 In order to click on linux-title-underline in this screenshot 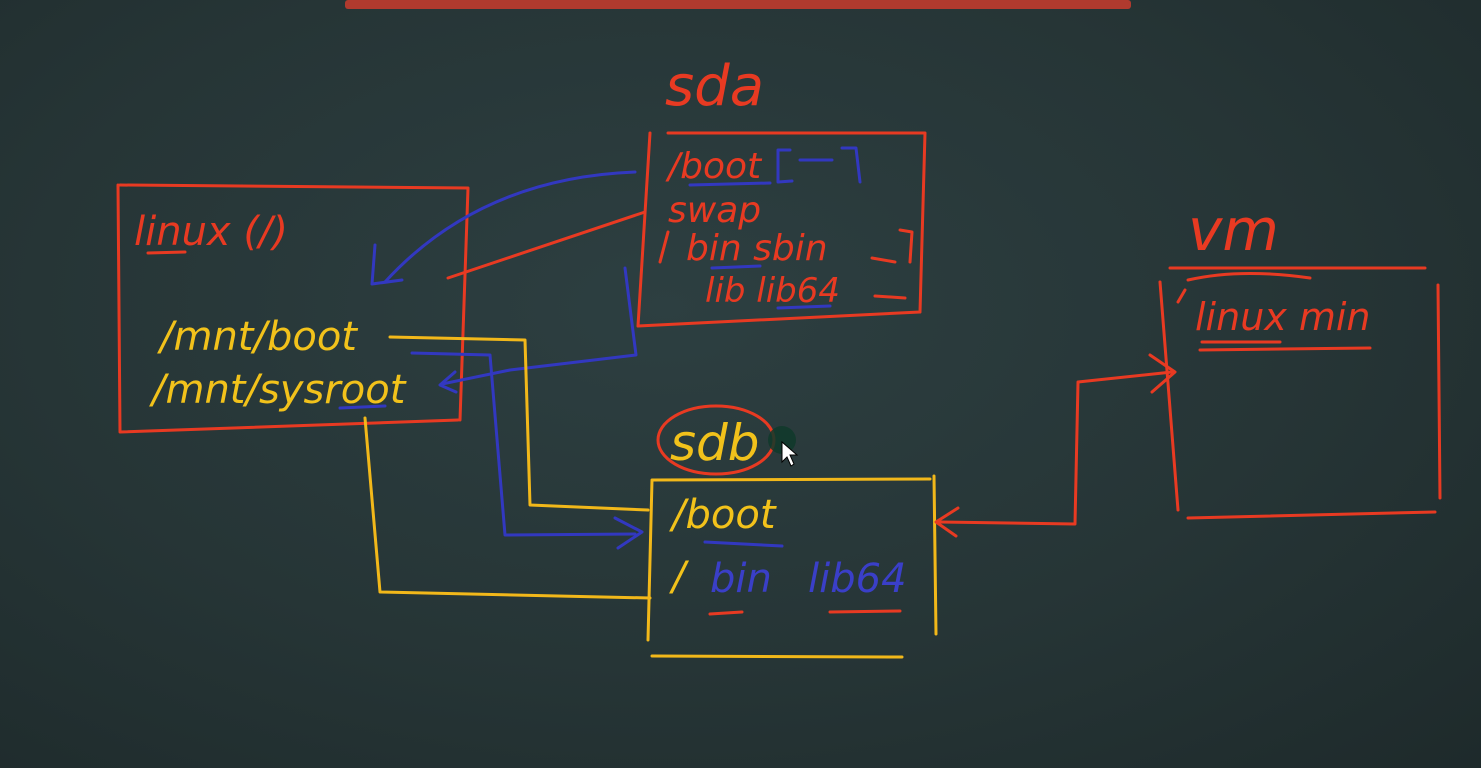, I will do `click(166, 252)`.